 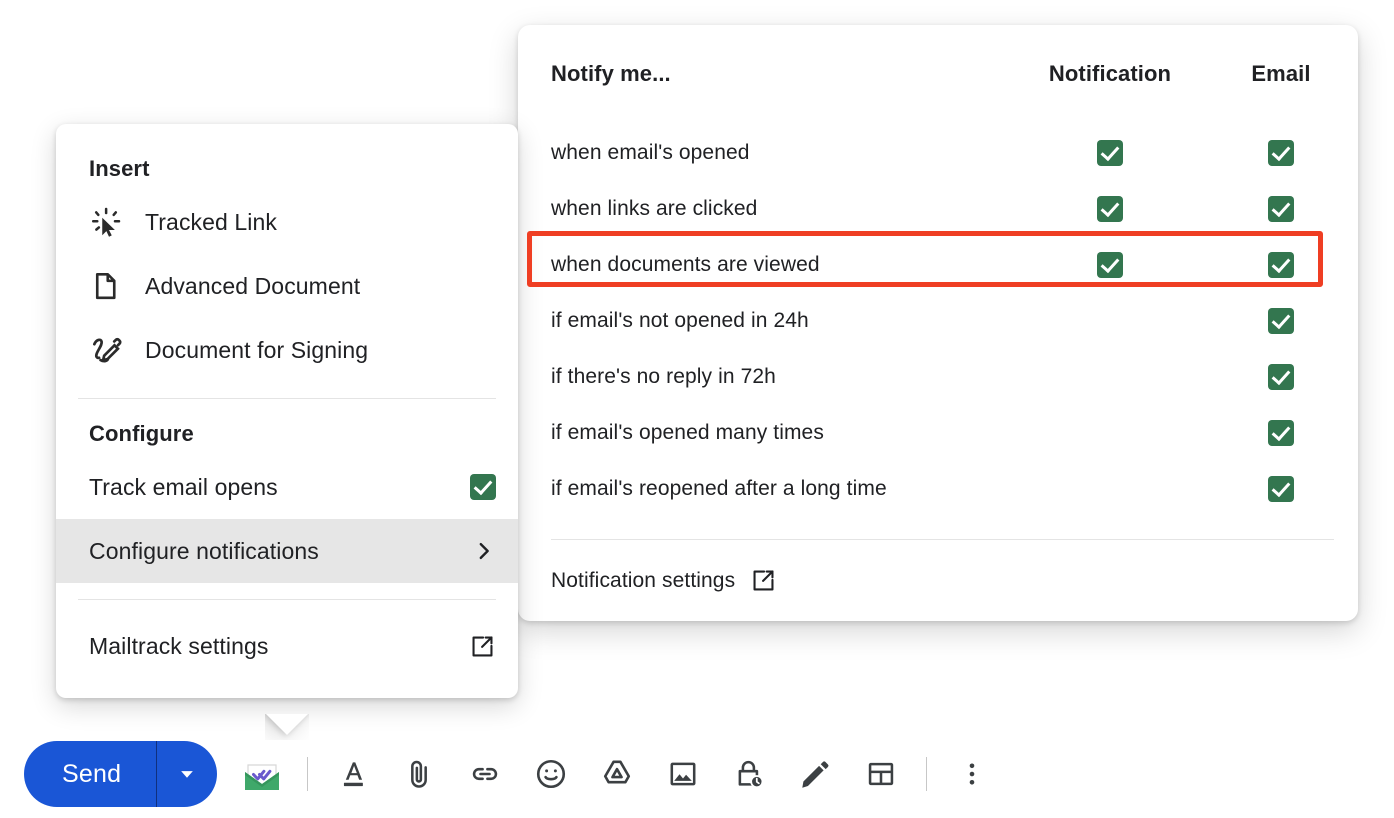 I want to click on menu-item-track-email-opens: Track email opens, so click(x=287, y=487).